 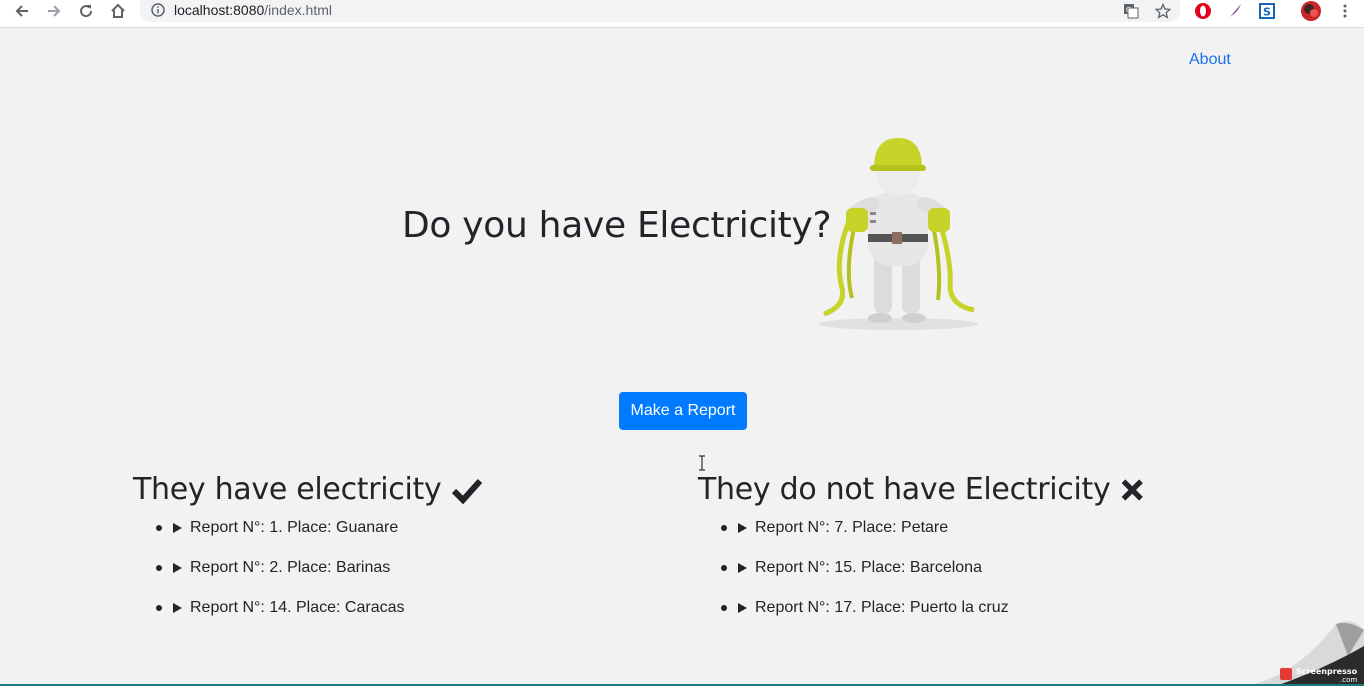 What do you see at coordinates (1348, 680) in the screenshot?
I see `svg-text: .com` at bounding box center [1348, 680].